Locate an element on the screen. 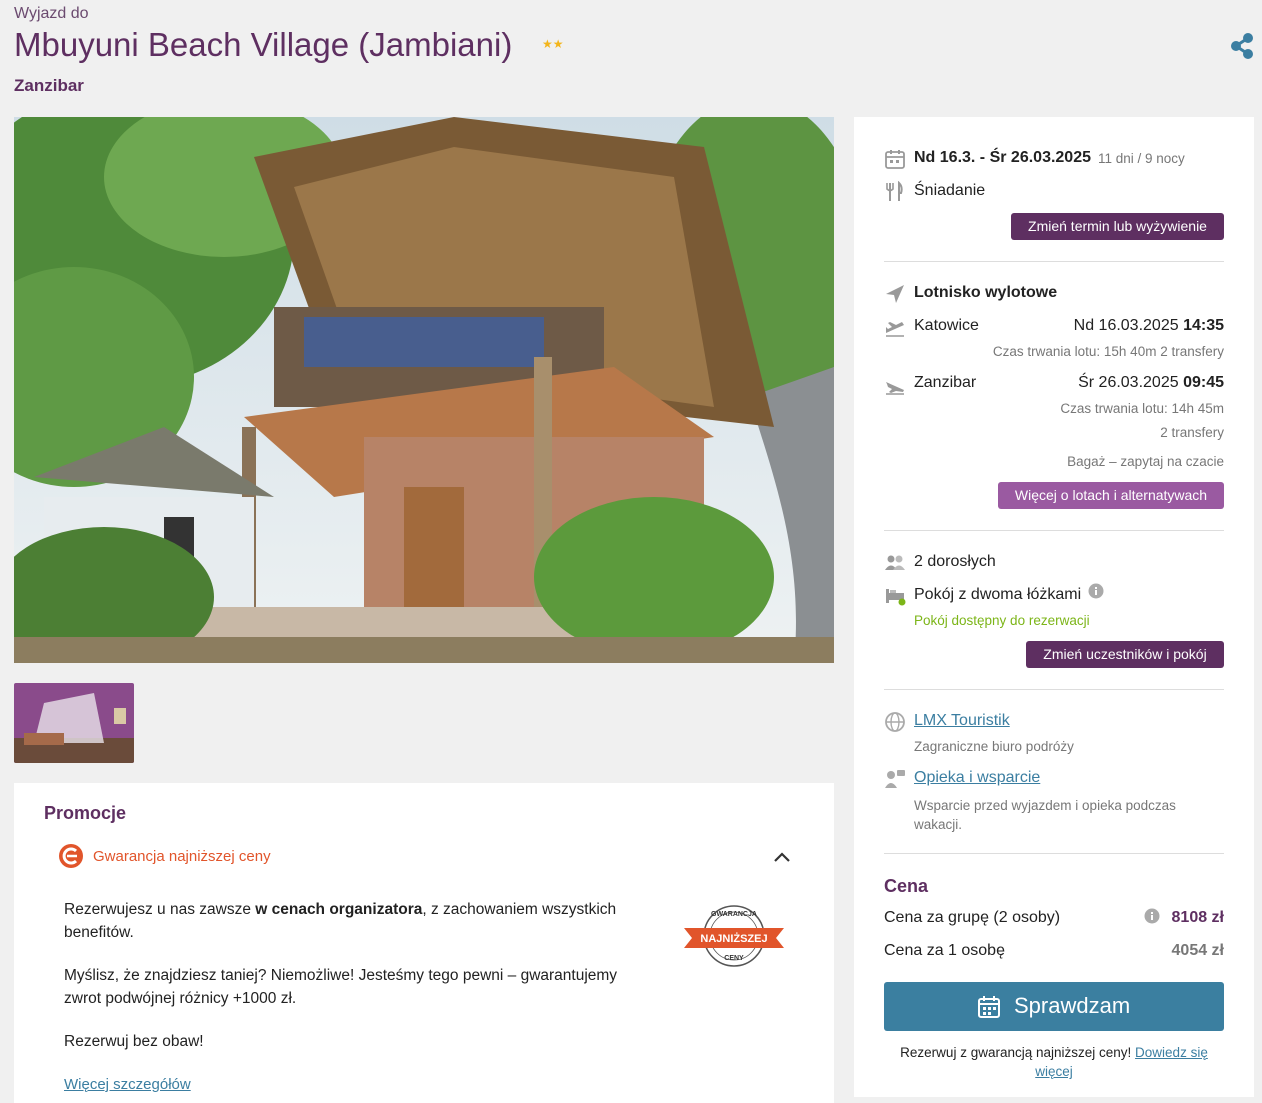 The image size is (1262, 1103). share-icon is located at coordinates (1242, 46).